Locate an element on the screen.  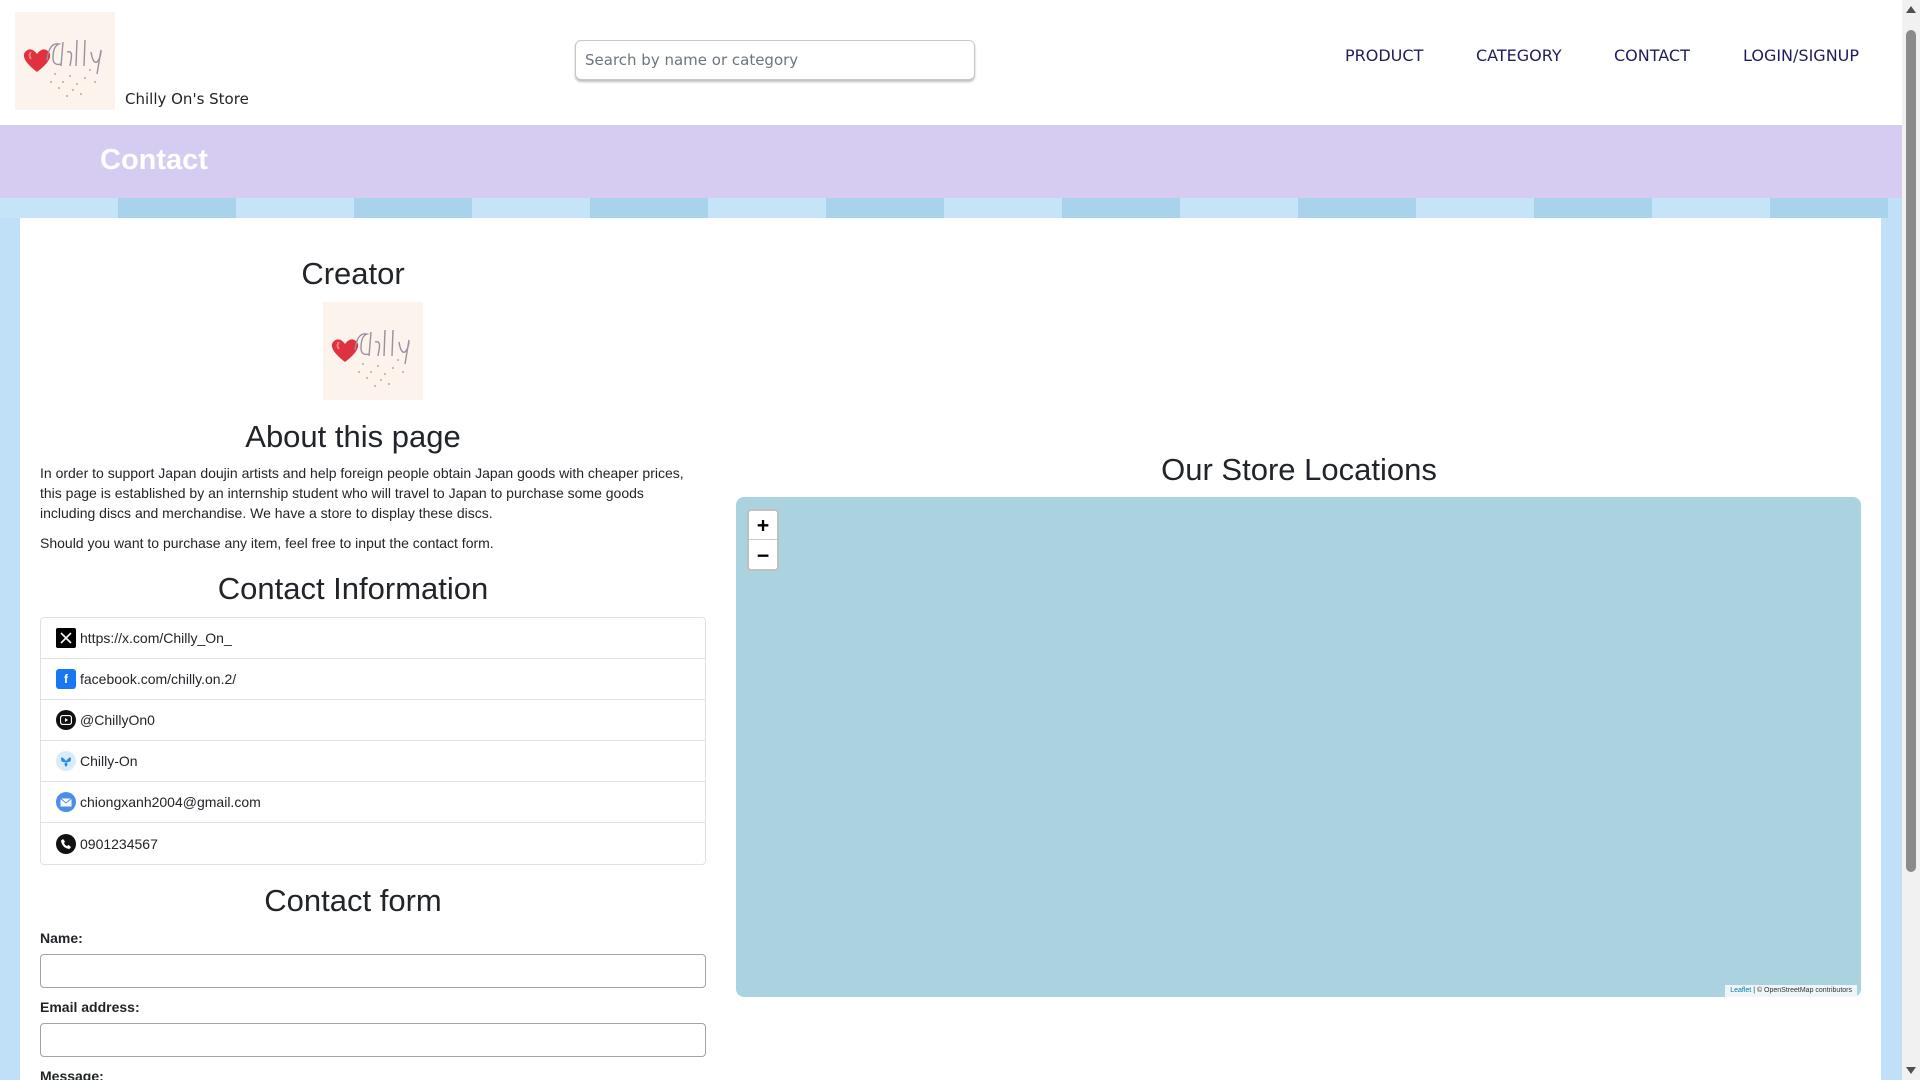
page-scrollbar is located at coordinates (1911, 540).